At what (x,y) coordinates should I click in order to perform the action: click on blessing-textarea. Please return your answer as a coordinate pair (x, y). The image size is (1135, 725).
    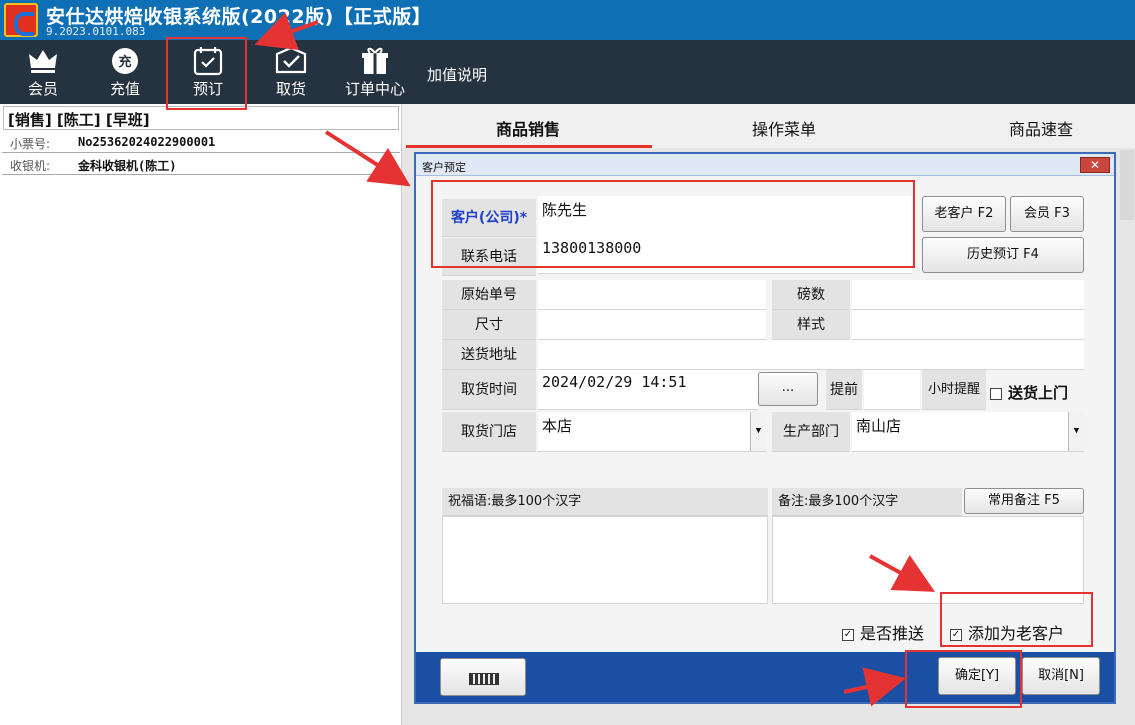
    Looking at the image, I should click on (605, 560).